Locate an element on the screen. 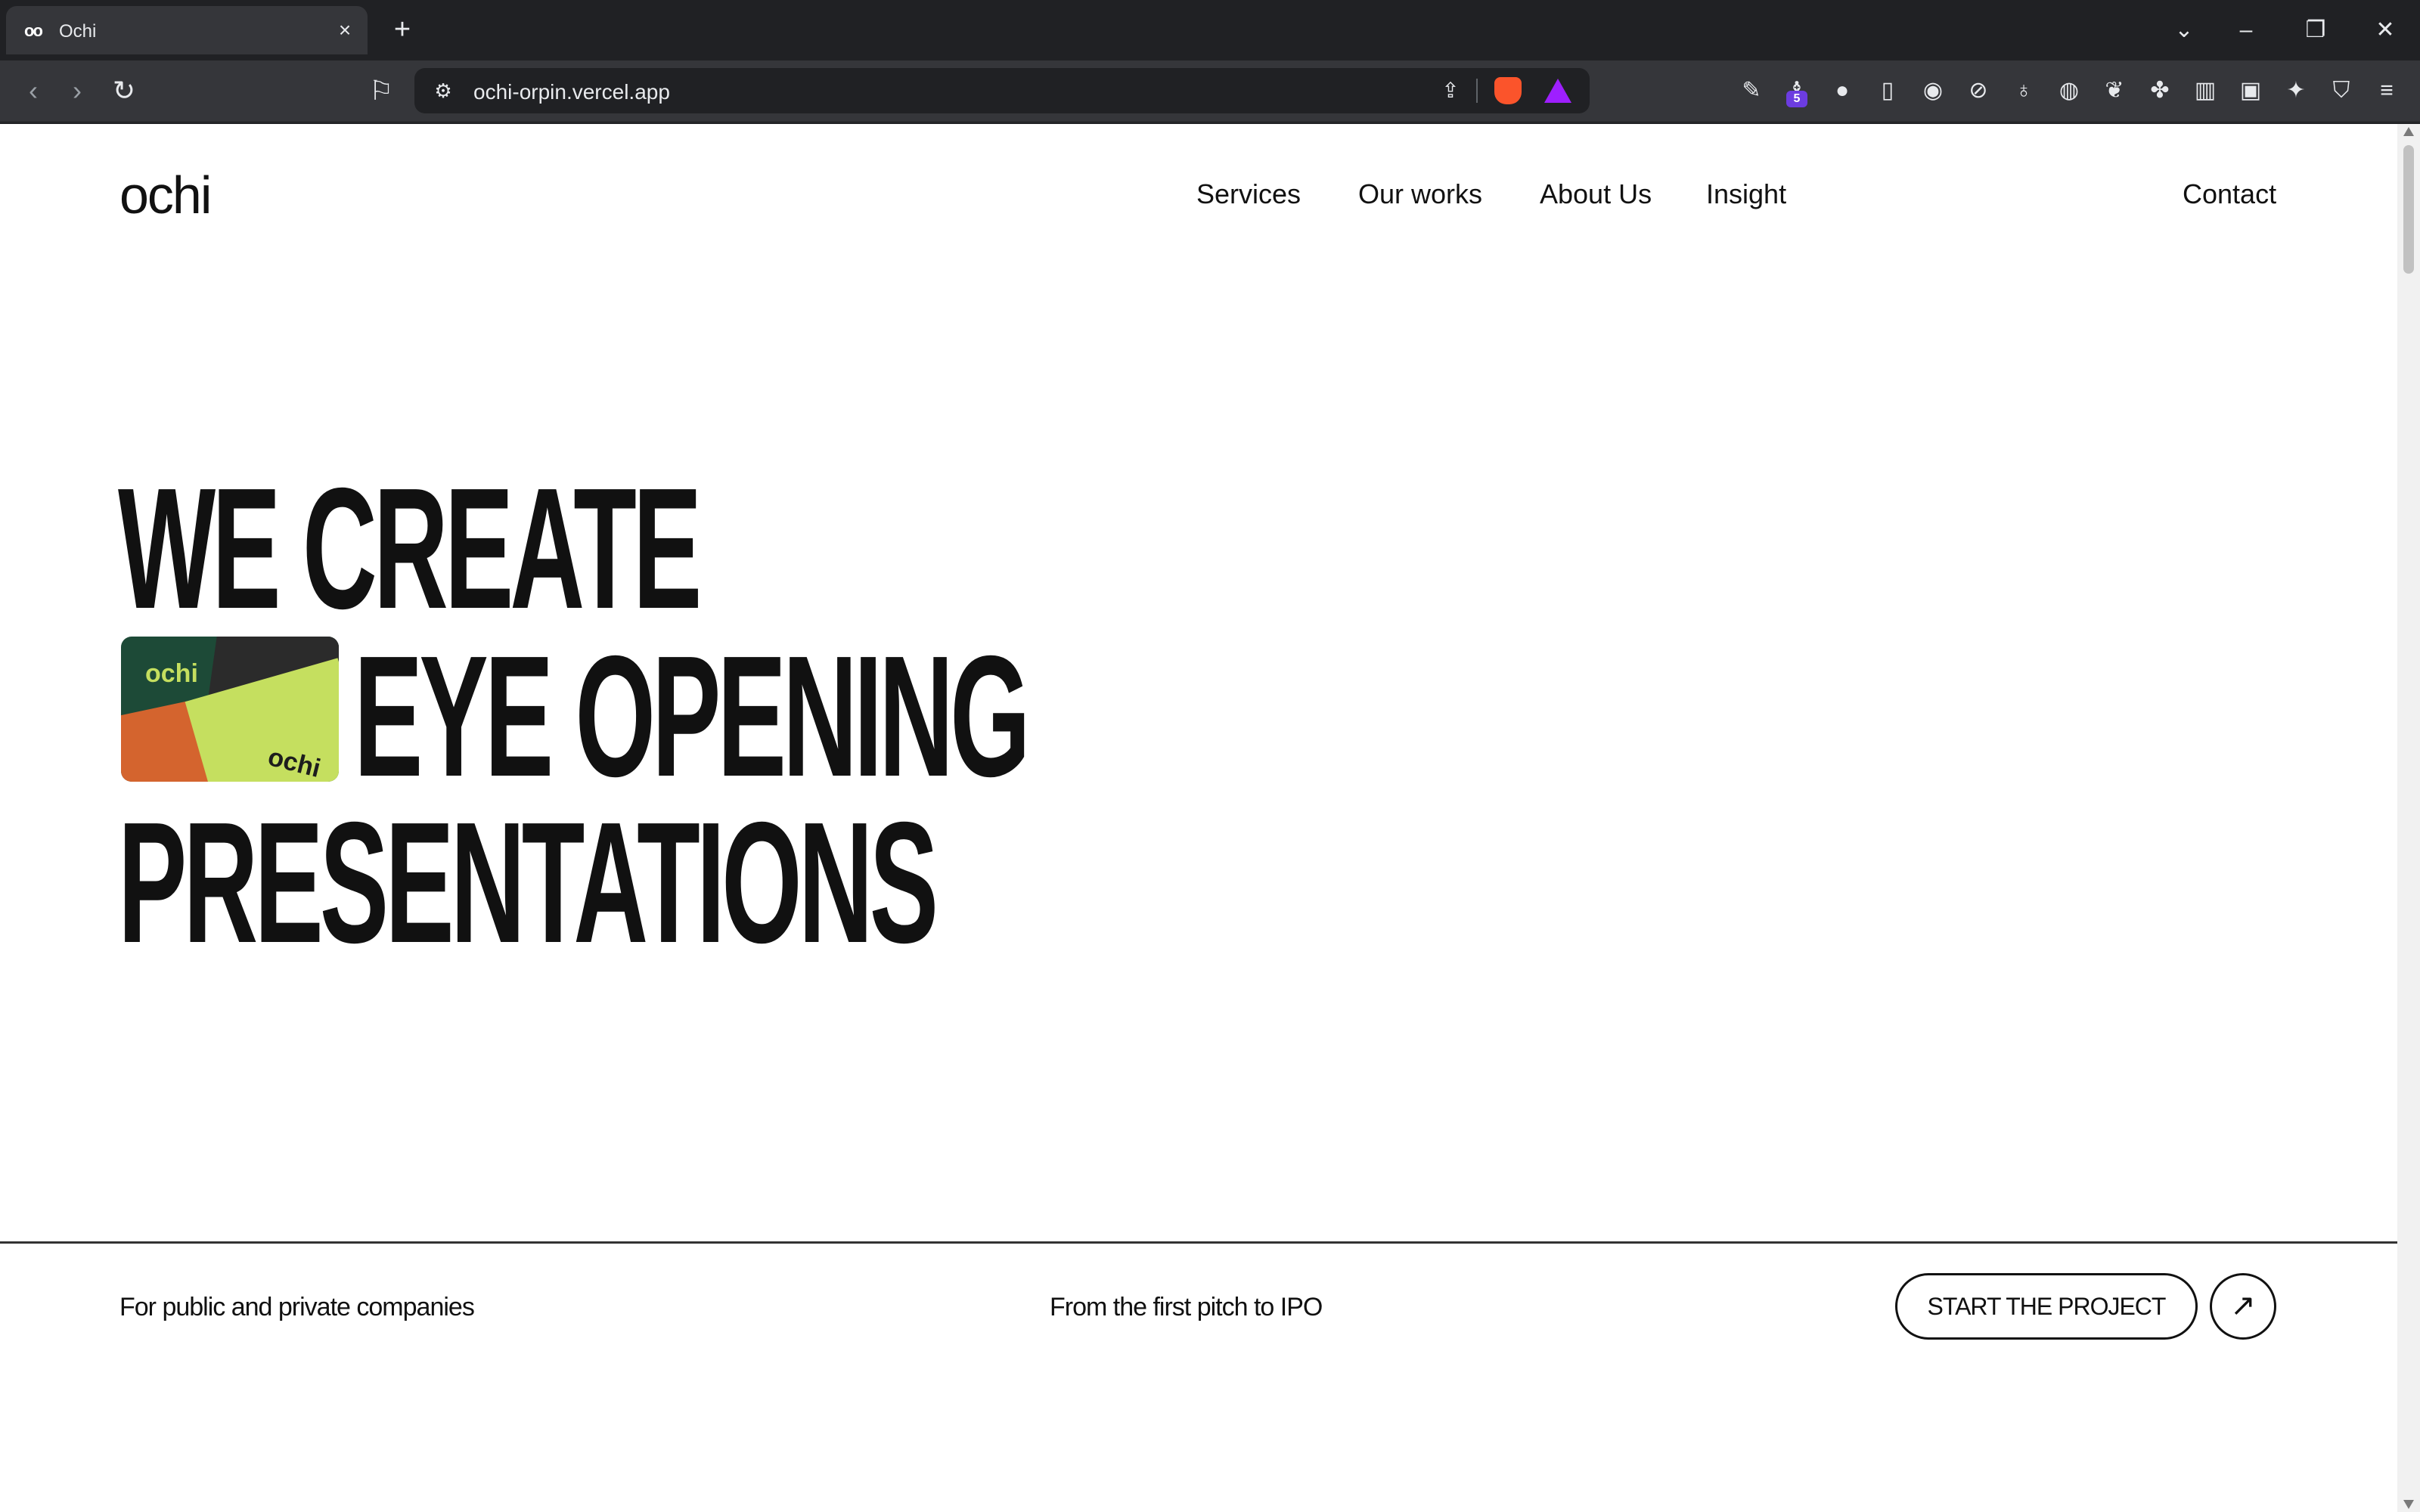 The width and height of the screenshot is (2420, 1512). hero-heading-line-3: PRESENTATIONS is located at coordinates (528, 883).